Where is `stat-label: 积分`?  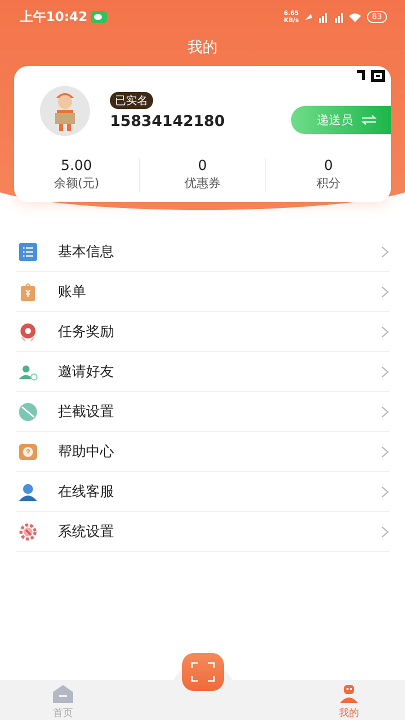
stat-label: 积分 is located at coordinates (328, 183).